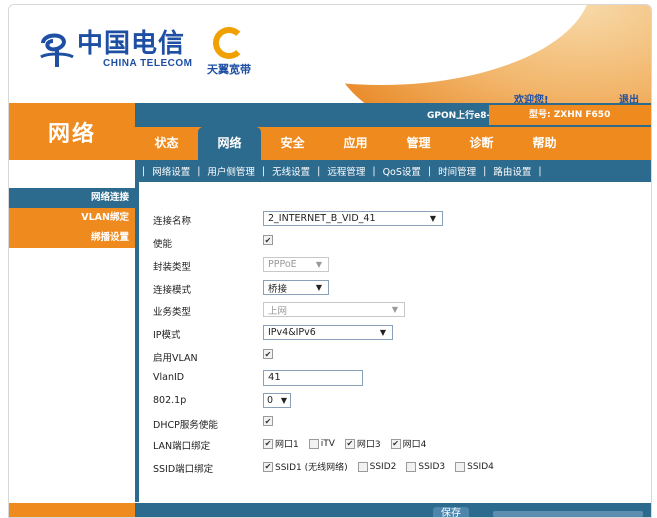  Describe the element at coordinates (334, 309) in the screenshot. I see `service-select: 上网 ▼` at that location.